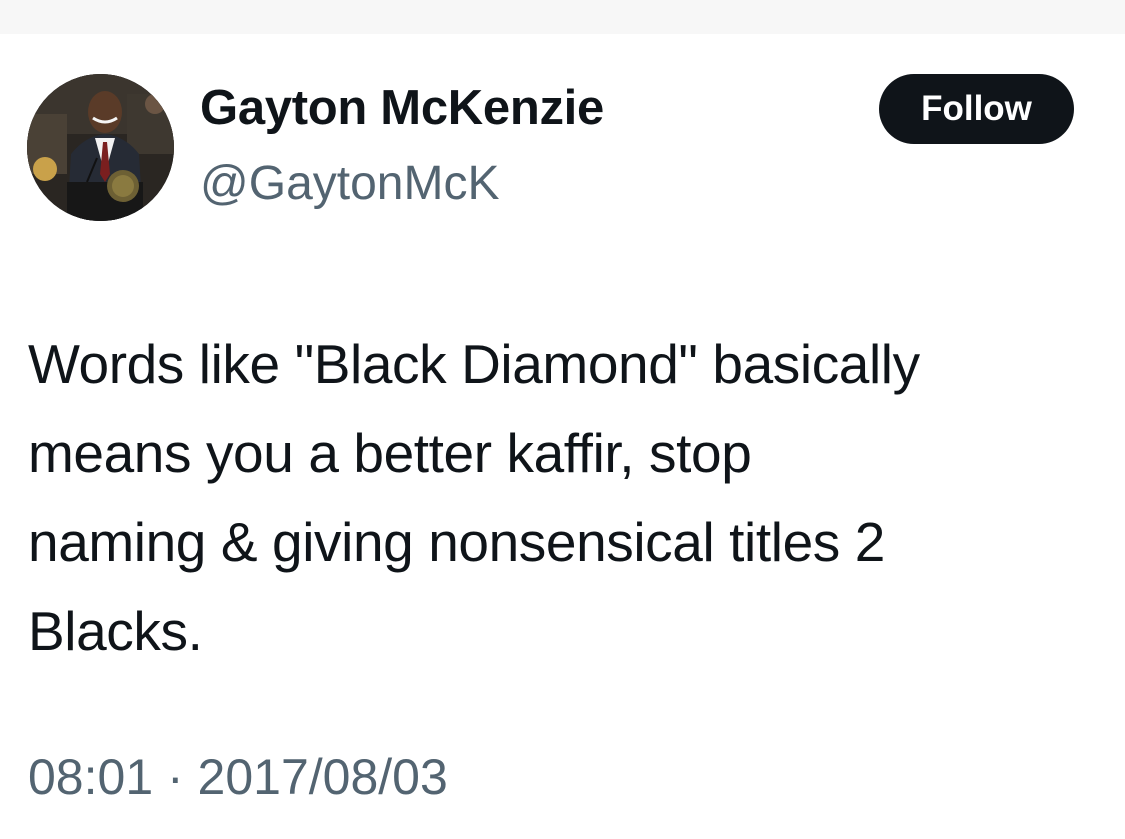 This screenshot has width=1125, height=839. Describe the element at coordinates (238, 777) in the screenshot. I see `tweet-timestamp: 08:01 · 2017/08/03` at that location.